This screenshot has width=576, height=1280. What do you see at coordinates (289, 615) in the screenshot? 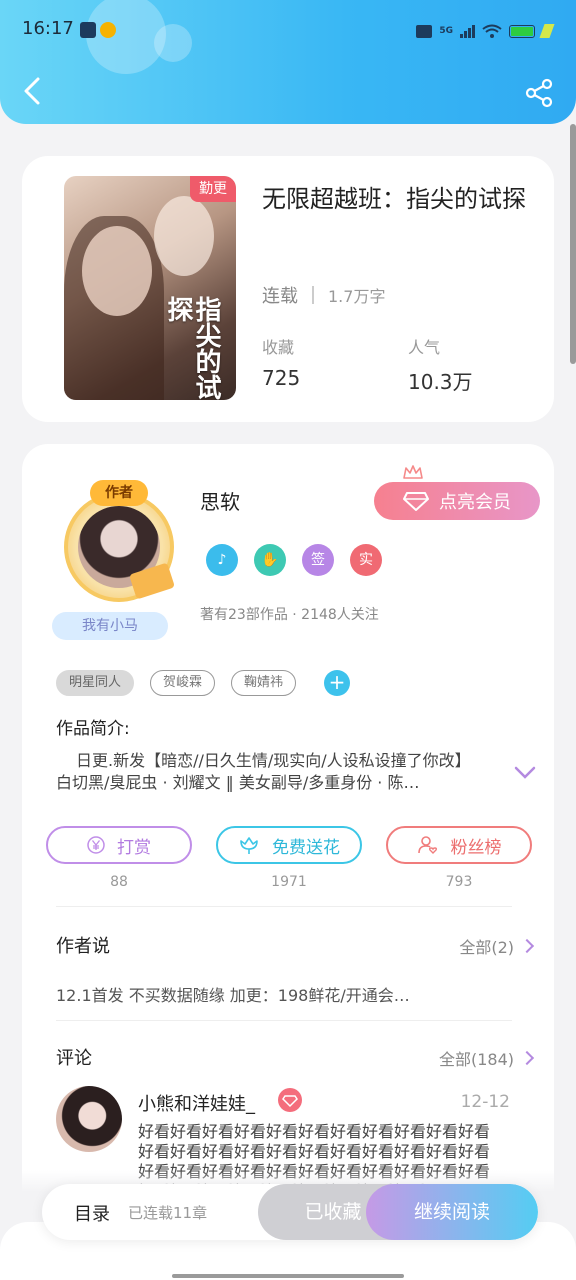
I see `works-info: 著有23部作品 · 2148人关注` at bounding box center [289, 615].